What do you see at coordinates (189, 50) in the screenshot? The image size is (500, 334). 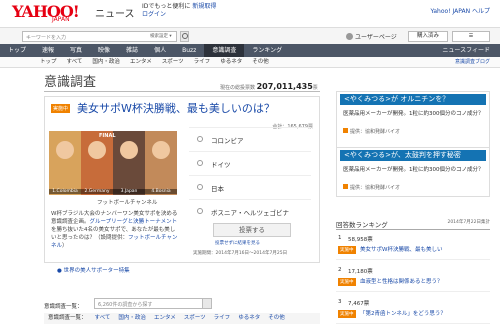 I see `nav-buzz: Buzz` at bounding box center [189, 50].